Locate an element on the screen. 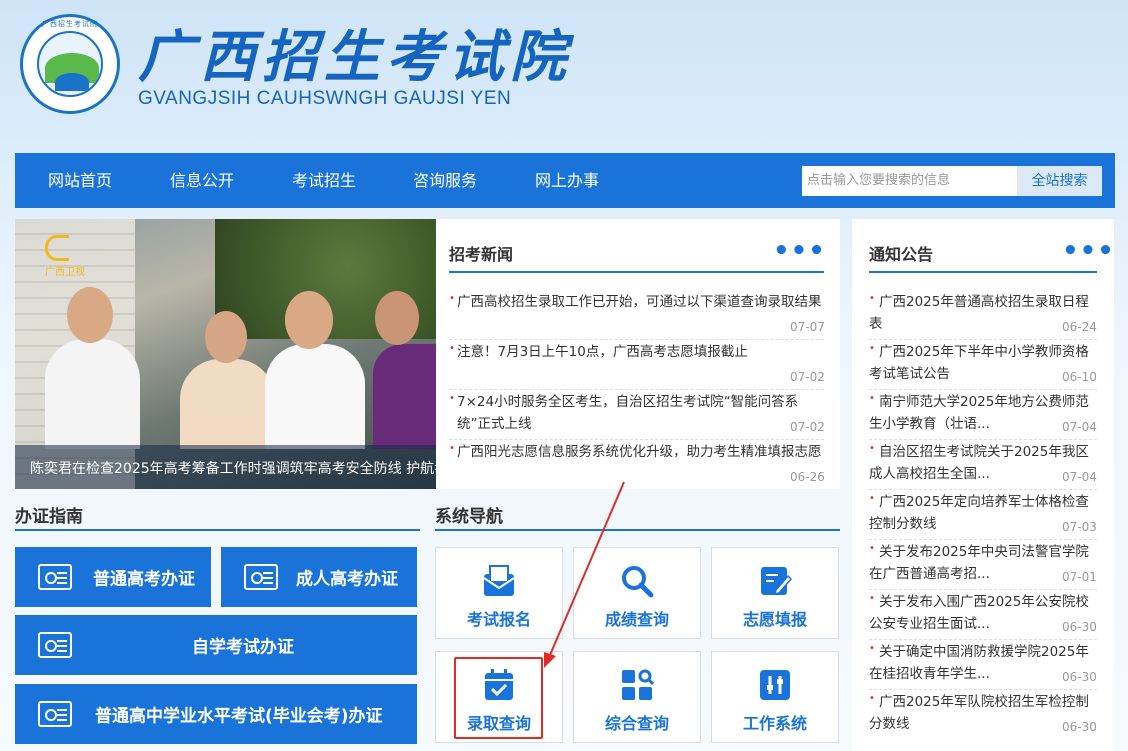 The image size is (1128, 751). logo-emblem-icon is located at coordinates (70, 64).